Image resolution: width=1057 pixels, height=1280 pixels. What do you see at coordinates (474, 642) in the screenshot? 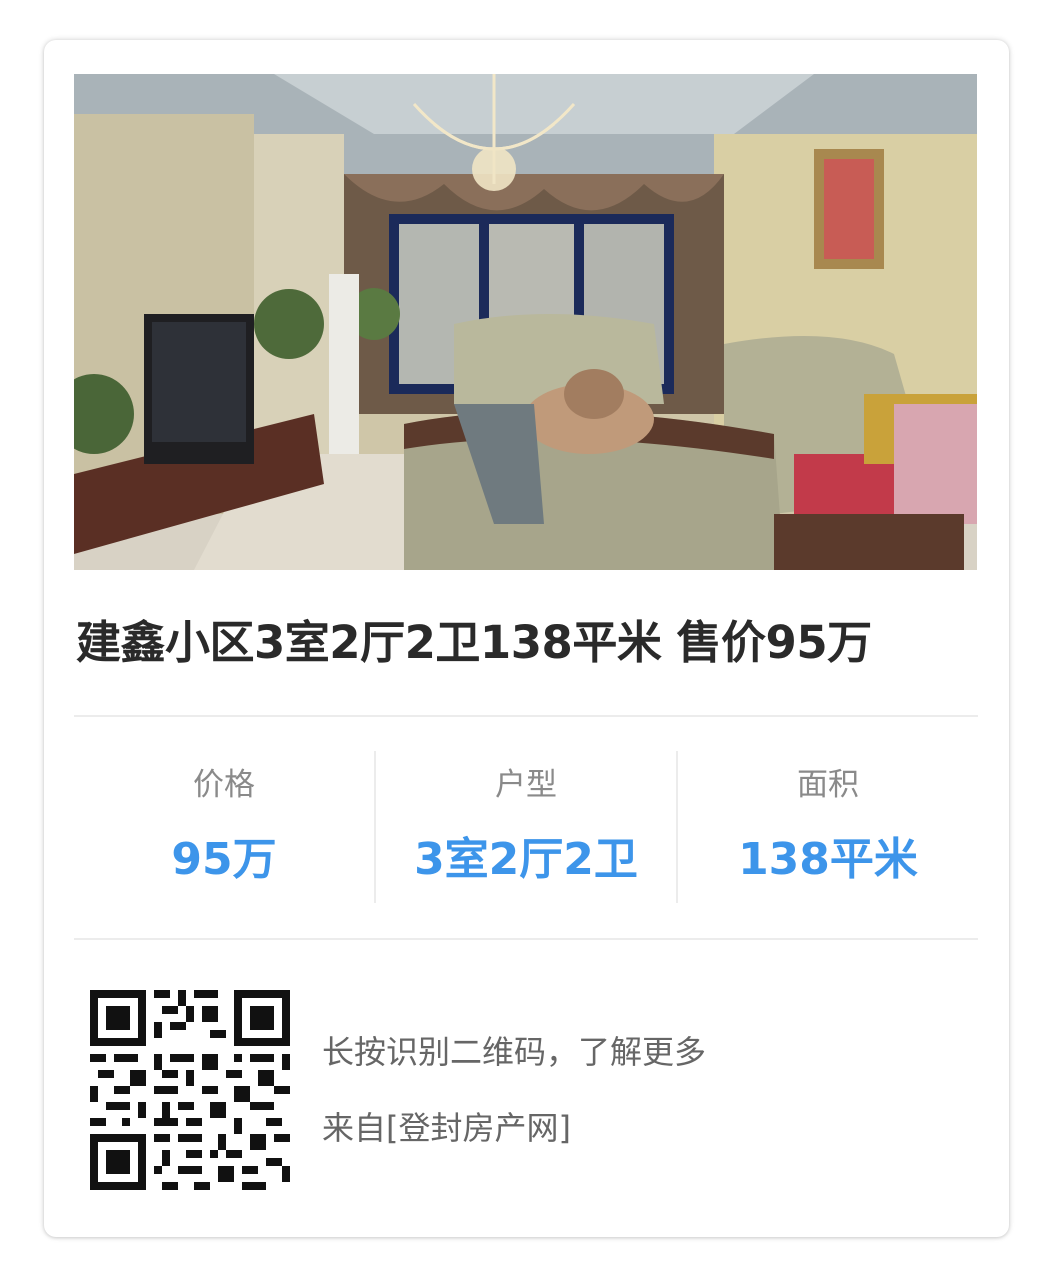
I see `listing-title: 建鑫小区3室2厅2卫138平米 售价95万` at bounding box center [474, 642].